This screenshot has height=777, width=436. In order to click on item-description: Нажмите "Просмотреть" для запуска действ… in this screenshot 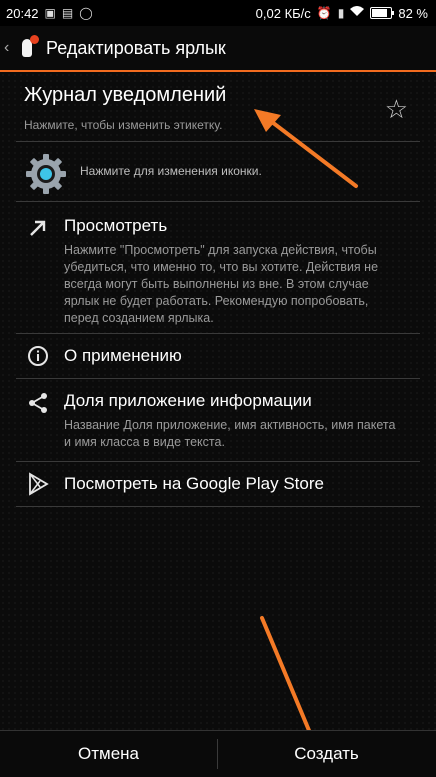, I will do `click(221, 284)`.